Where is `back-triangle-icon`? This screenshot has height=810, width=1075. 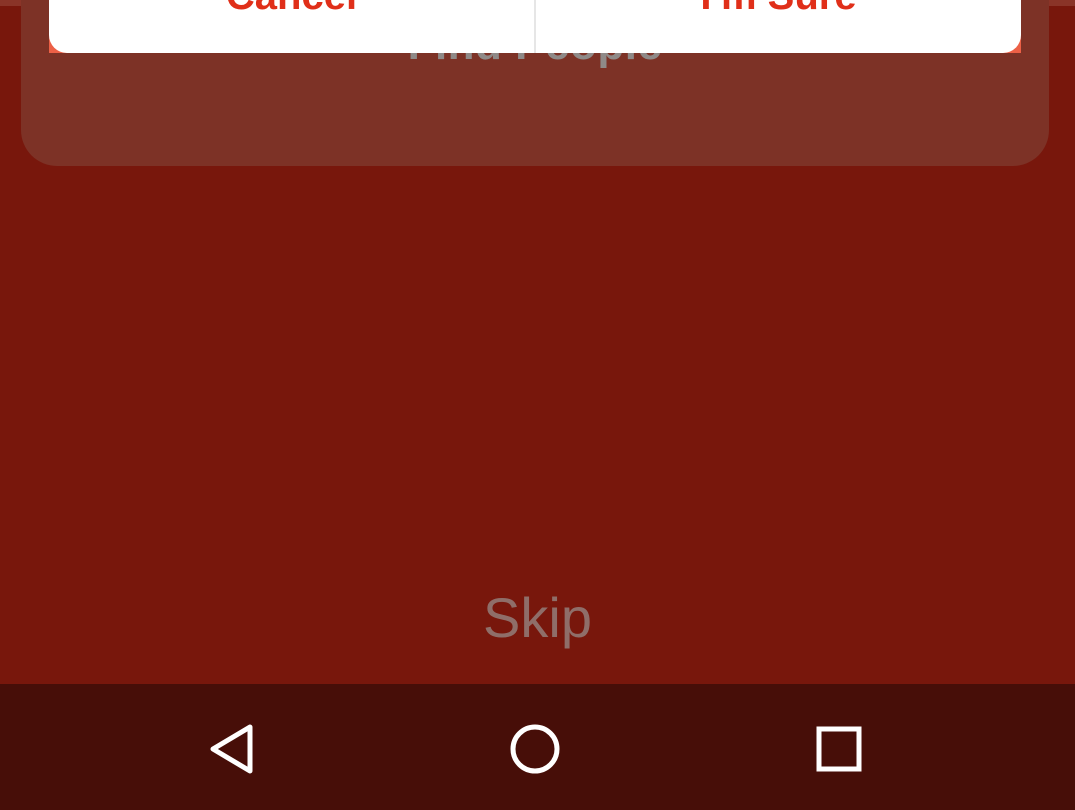
back-triangle-icon is located at coordinates (232, 749).